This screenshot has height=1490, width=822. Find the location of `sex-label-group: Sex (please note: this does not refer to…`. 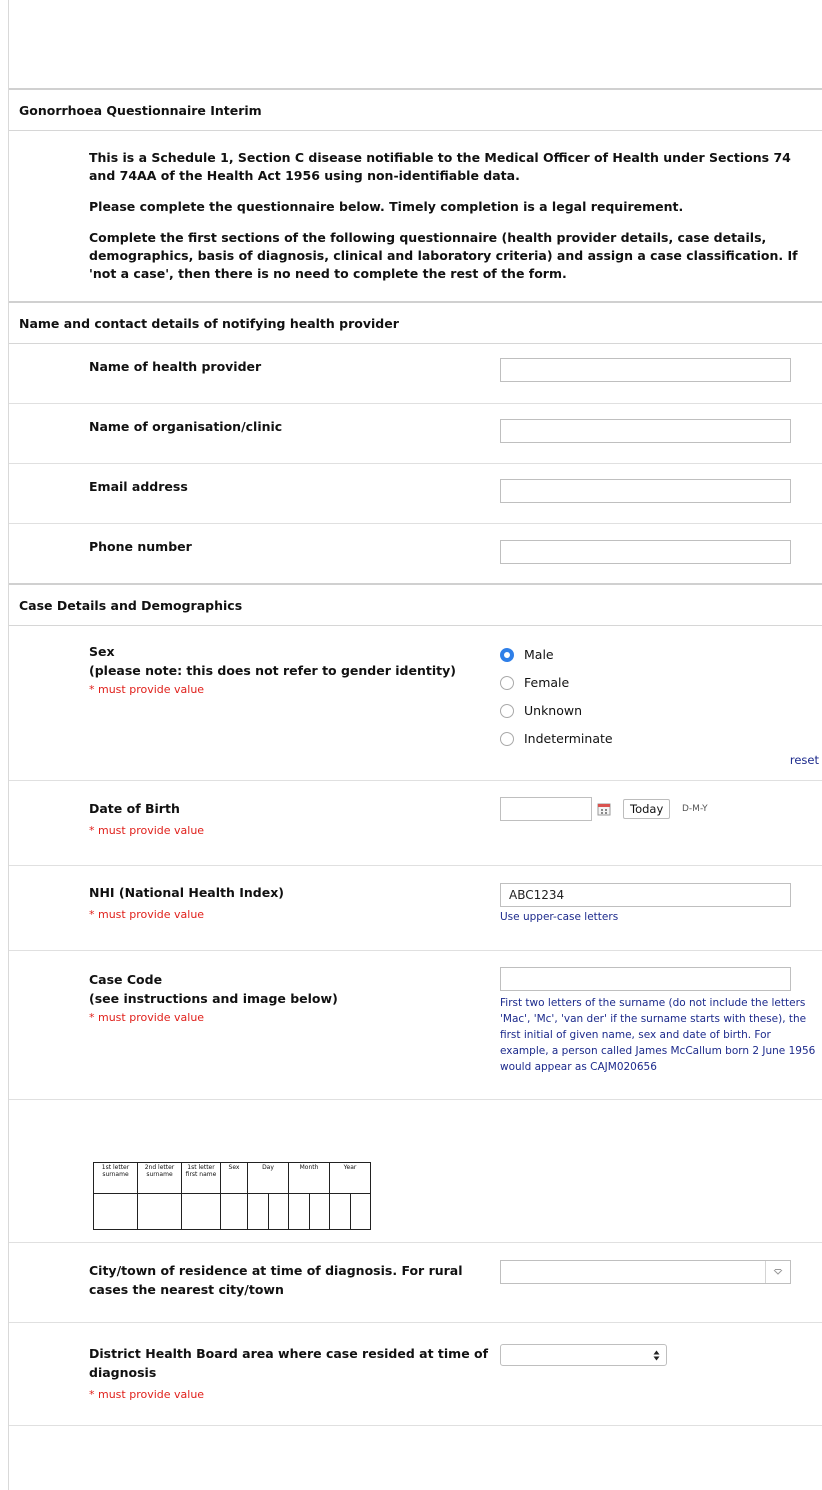

sex-label-group: Sex (please note: this does not refer to… is located at coordinates (272, 669).